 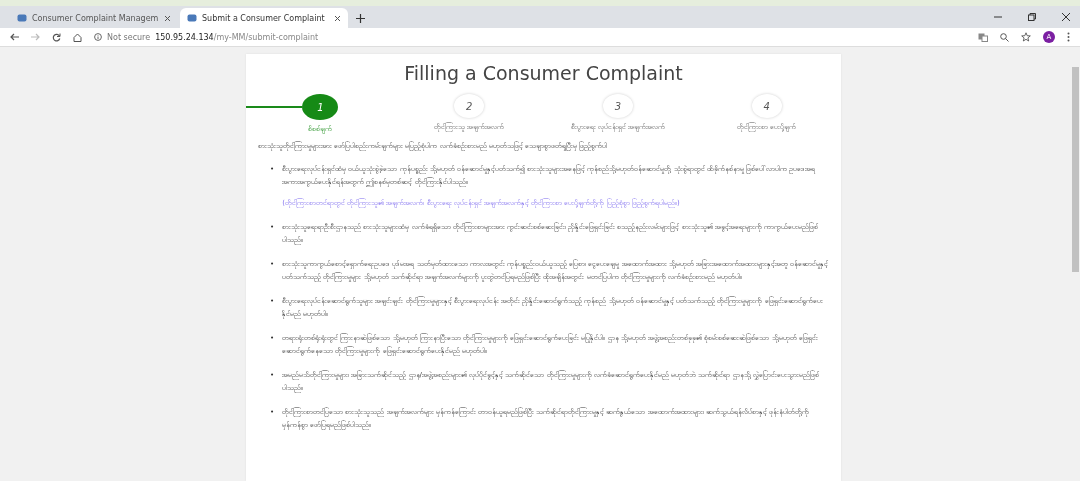 What do you see at coordinates (543, 73) in the screenshot?
I see `page-title: Filling a Consumer Complaint` at bounding box center [543, 73].